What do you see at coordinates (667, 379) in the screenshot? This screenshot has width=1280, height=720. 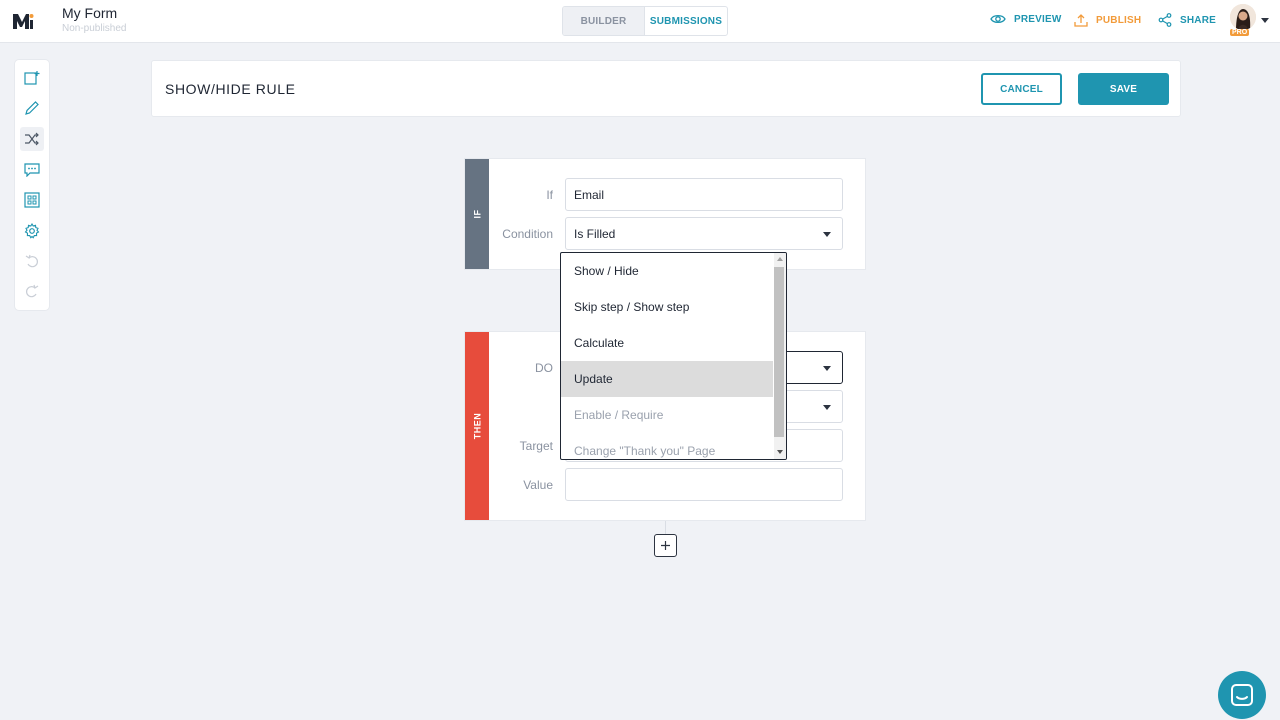 I see `dropdown-option-update: Update` at bounding box center [667, 379].